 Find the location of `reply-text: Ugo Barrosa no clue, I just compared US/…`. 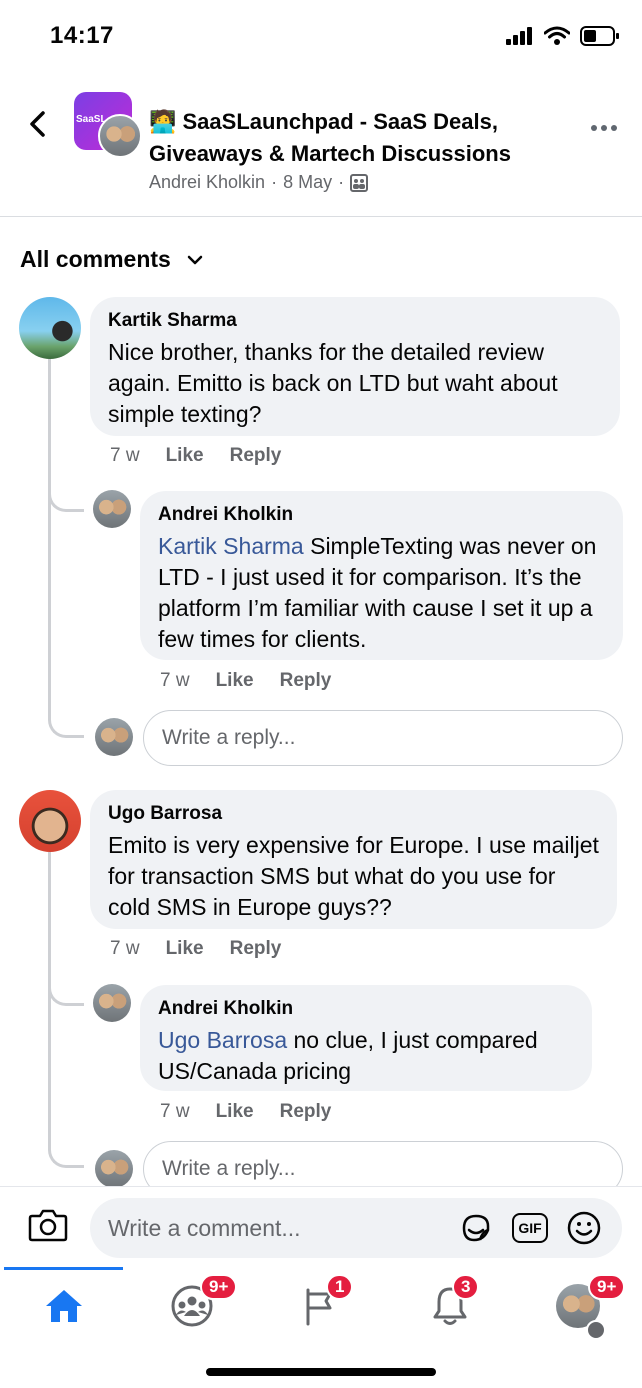

reply-text: Ugo Barrosa no clue, I just compared US/… is located at coordinates (366, 1056).